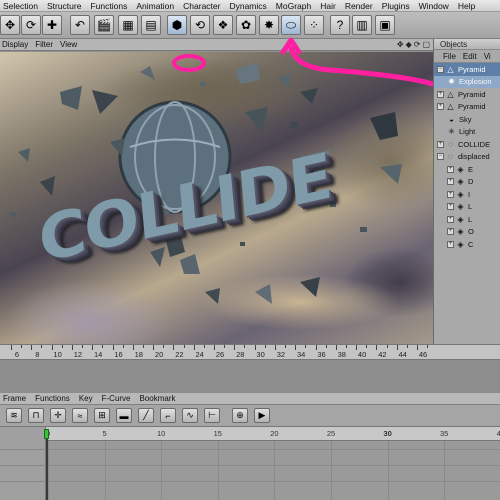 This screenshot has width=500, height=500. I want to click on viewport-menu-view: View, so click(70, 44).